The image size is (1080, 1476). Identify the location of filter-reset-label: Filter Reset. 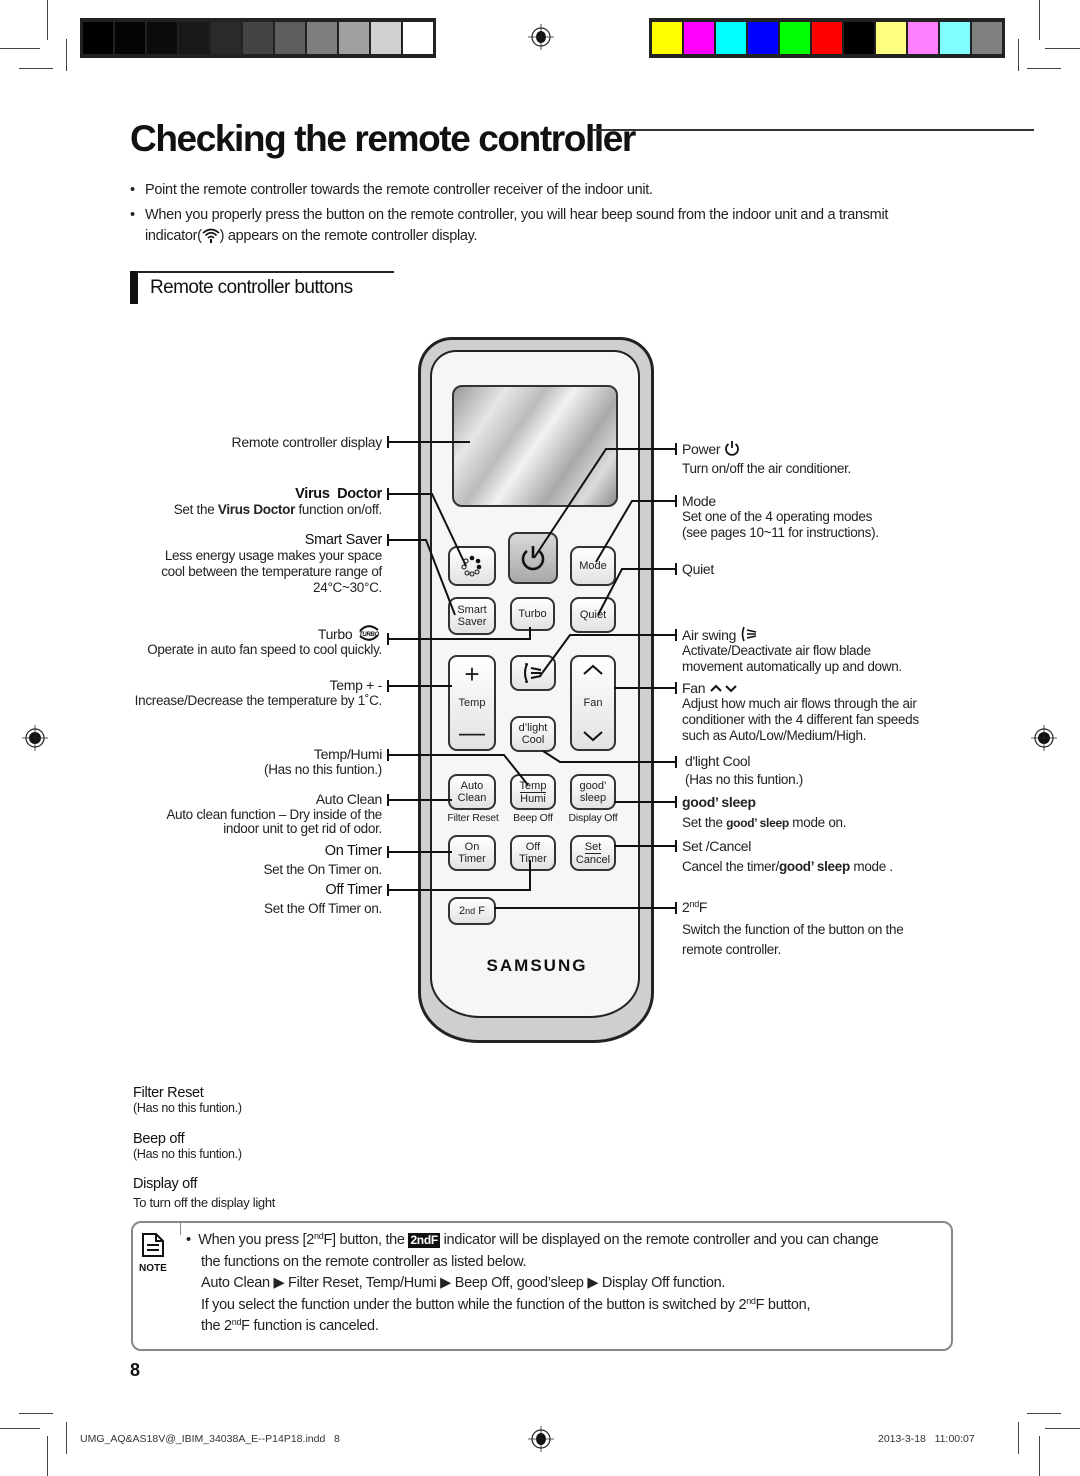
(473, 818).